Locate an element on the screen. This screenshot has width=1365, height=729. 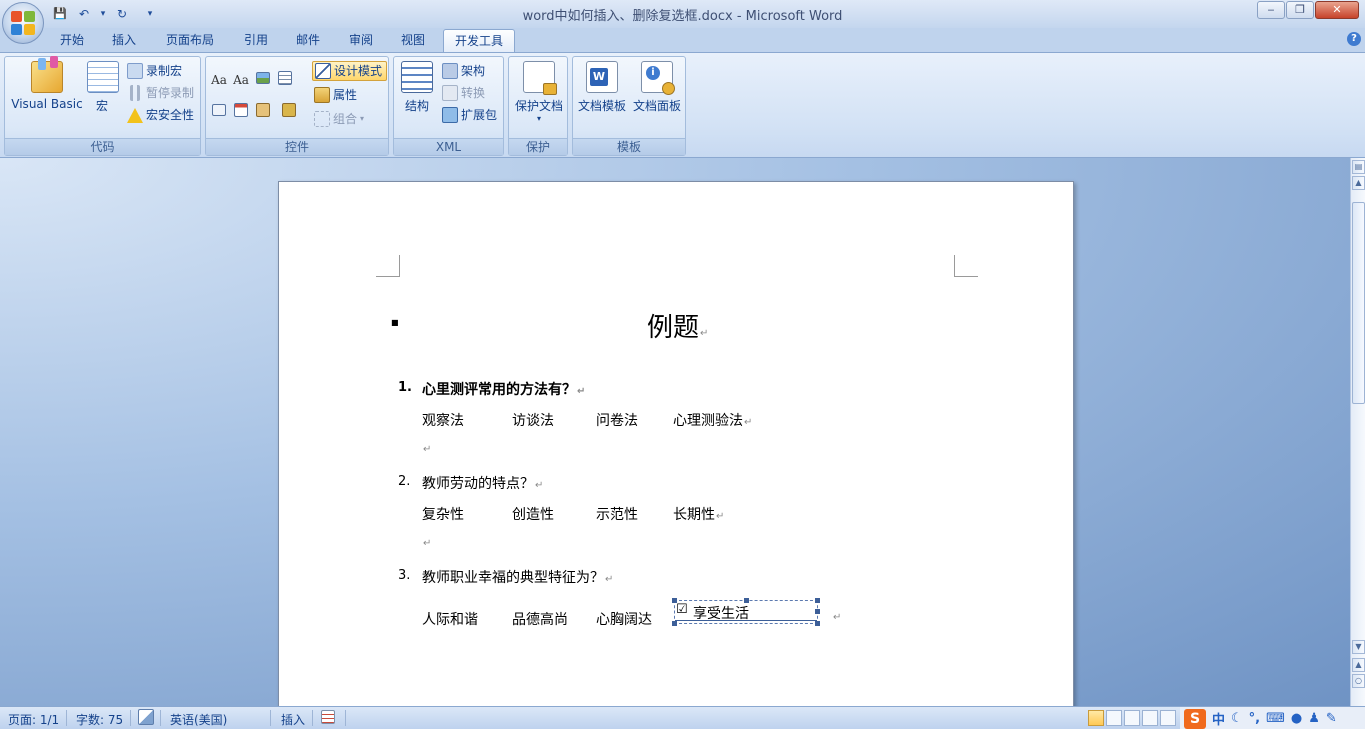
moon-icon: ☾ is located at coordinates (1237, 718).